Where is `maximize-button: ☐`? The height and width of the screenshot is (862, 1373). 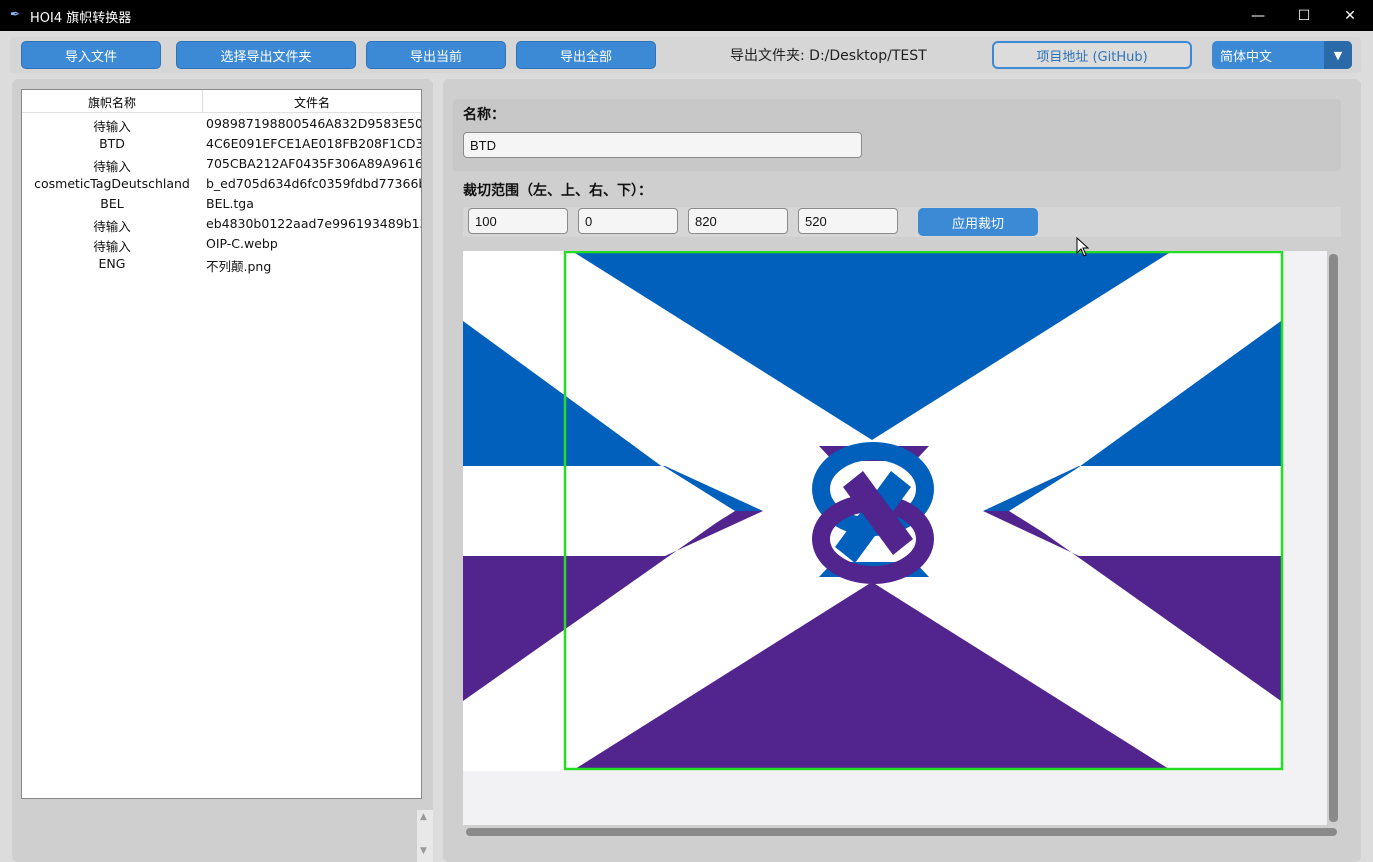
maximize-button: ☐ is located at coordinates (1304, 15).